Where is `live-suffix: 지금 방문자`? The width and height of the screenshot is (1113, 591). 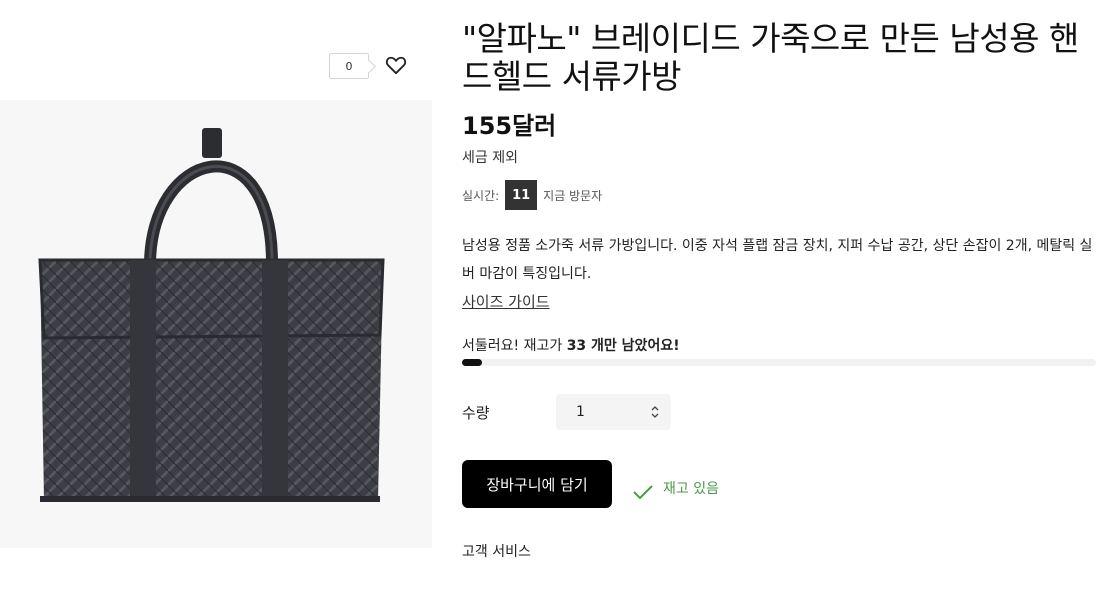
live-suffix: 지금 방문자 is located at coordinates (573, 195).